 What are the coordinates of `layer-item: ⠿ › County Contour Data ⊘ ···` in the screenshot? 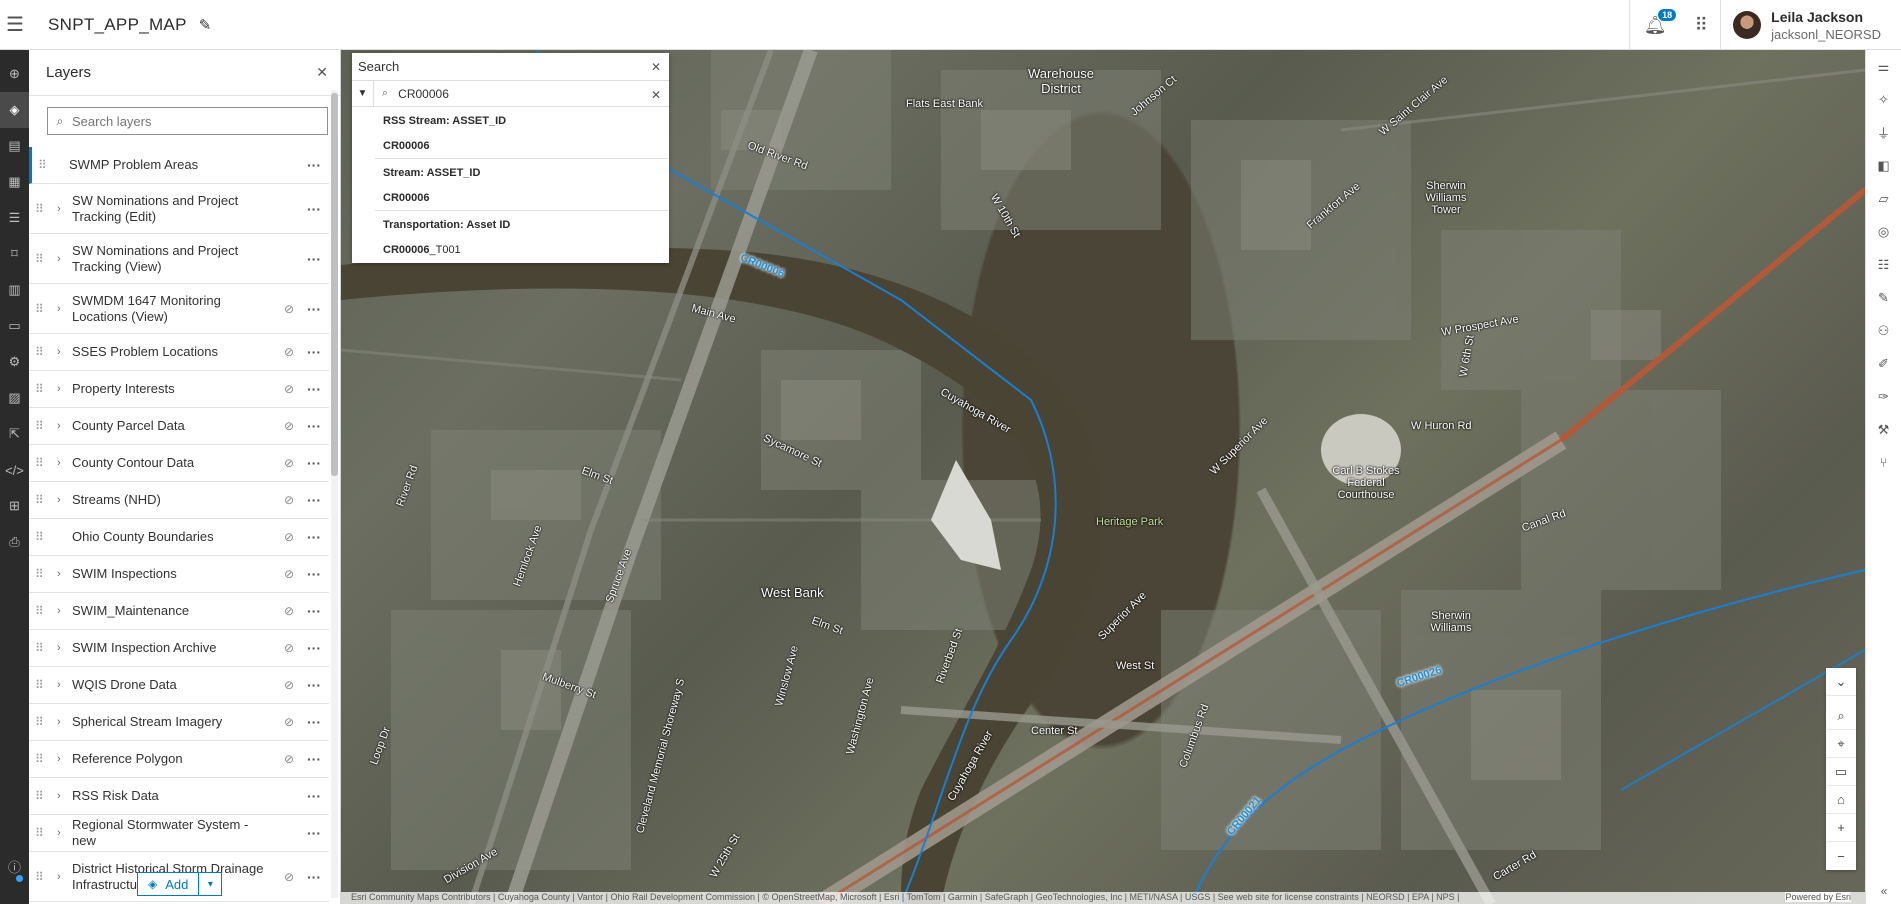 It's located at (179, 463).